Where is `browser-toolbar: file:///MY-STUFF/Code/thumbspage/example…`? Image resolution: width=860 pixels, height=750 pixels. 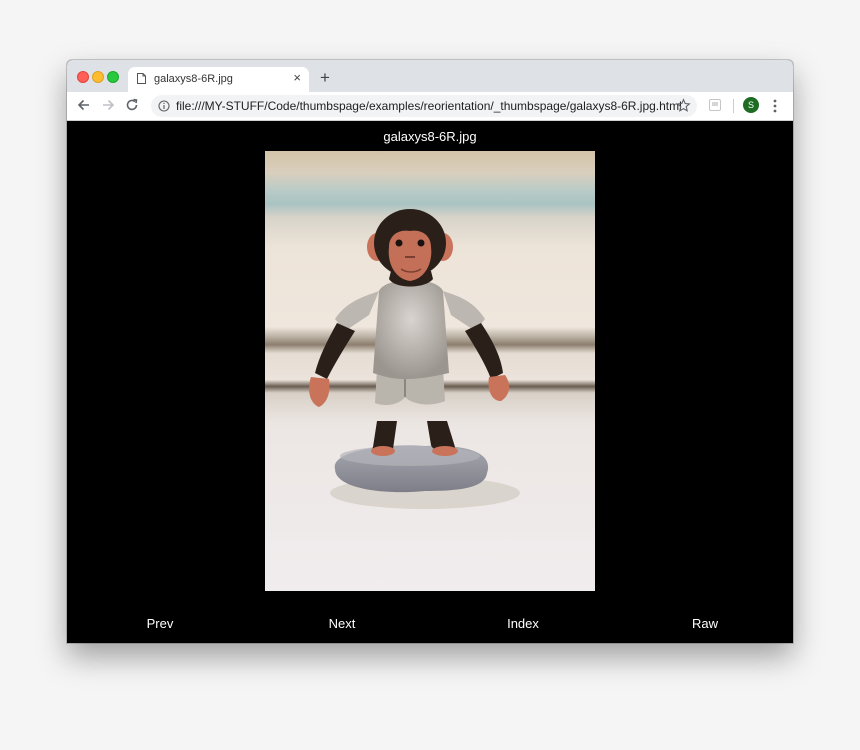
browser-toolbar: file:///MY-STUFF/Code/thumbspage/example… is located at coordinates (430, 106).